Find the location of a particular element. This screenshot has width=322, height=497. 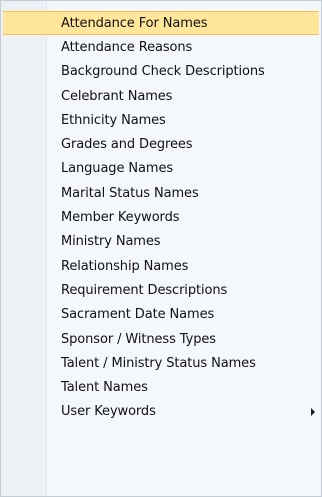

menu-item-member-keywords: Member Keywords is located at coordinates (161, 217).